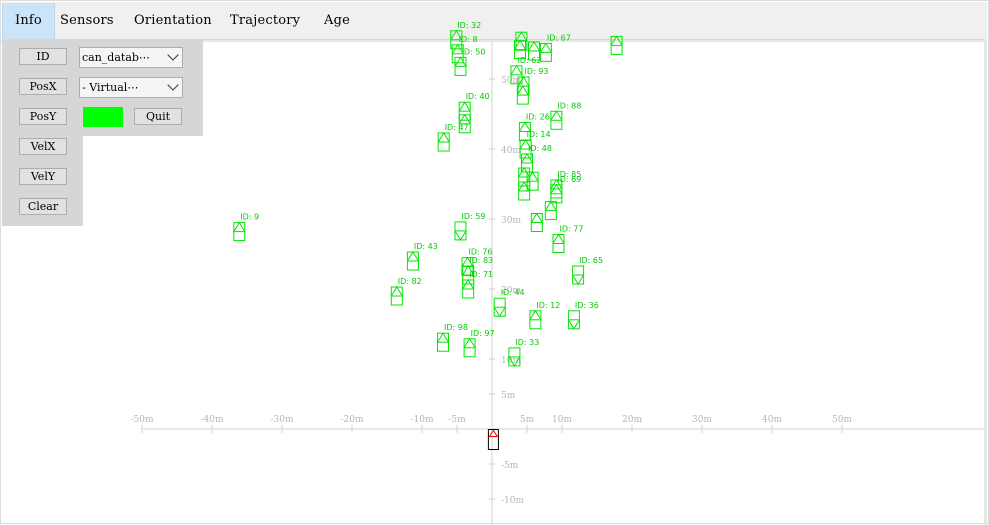 The image size is (989, 525). I want to click on radar-object: ID: 47, so click(453, 137).